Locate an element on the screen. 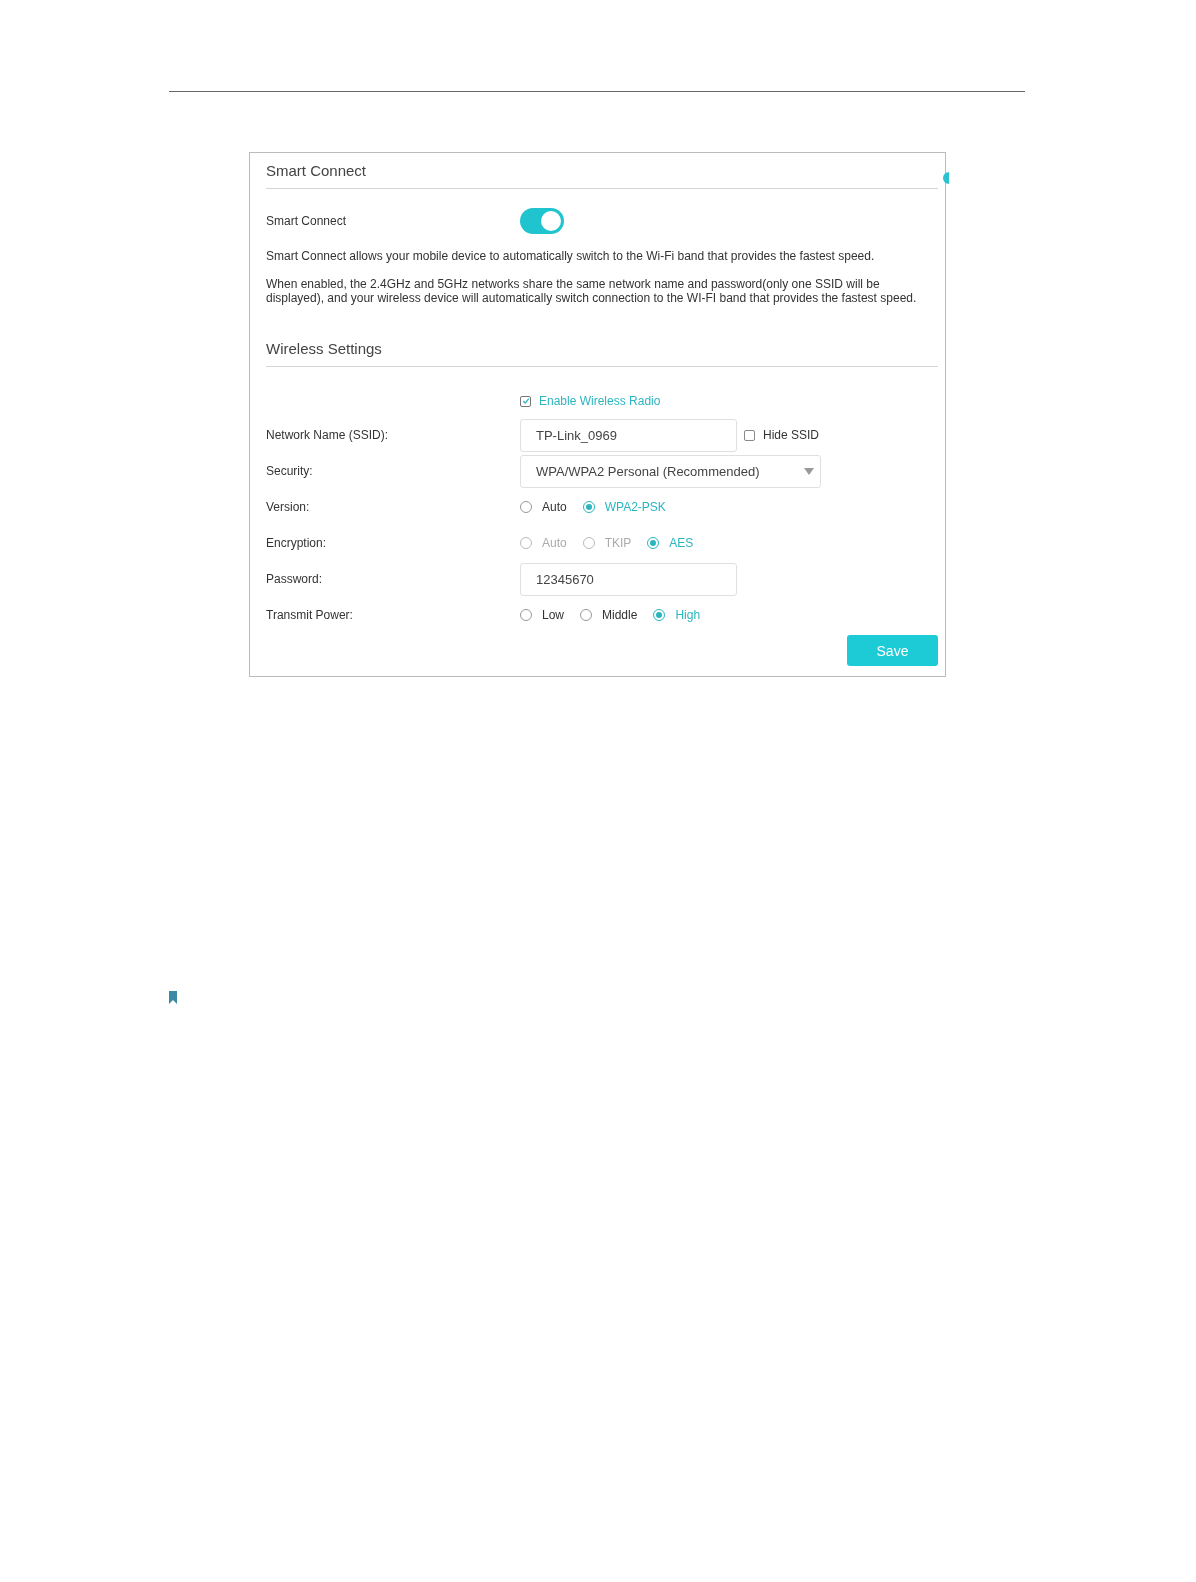 The height and width of the screenshot is (1582, 1196). checkbox-label: Hide SSID is located at coordinates (791, 435).